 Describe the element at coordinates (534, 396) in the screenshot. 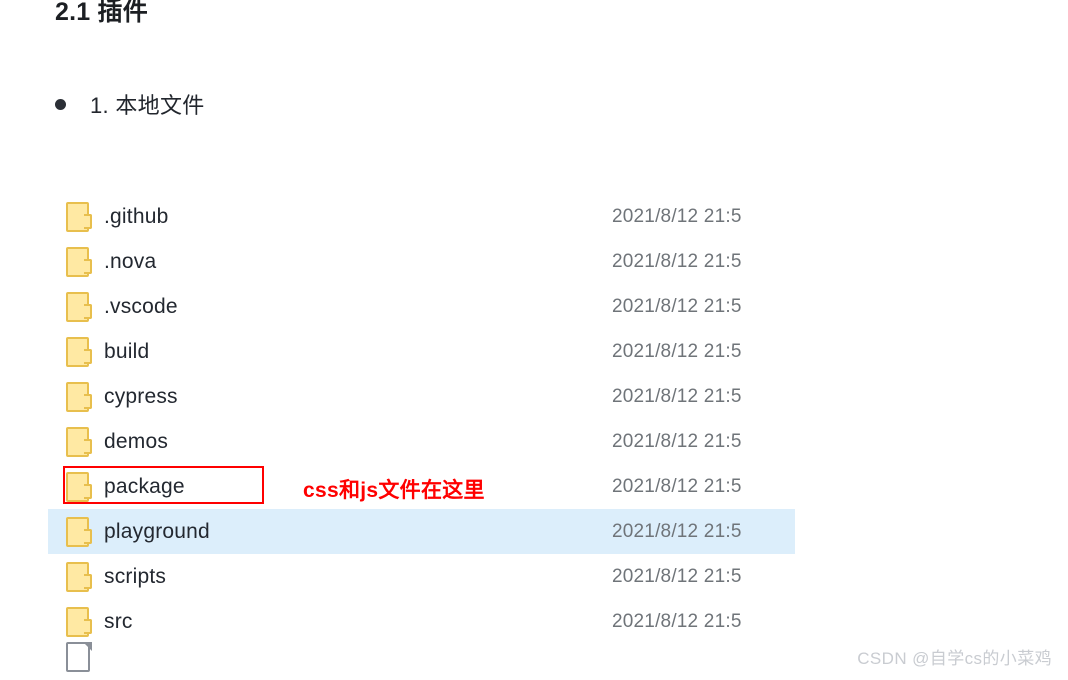

I see `table-row: cypress 2021/8/12 21:5` at that location.